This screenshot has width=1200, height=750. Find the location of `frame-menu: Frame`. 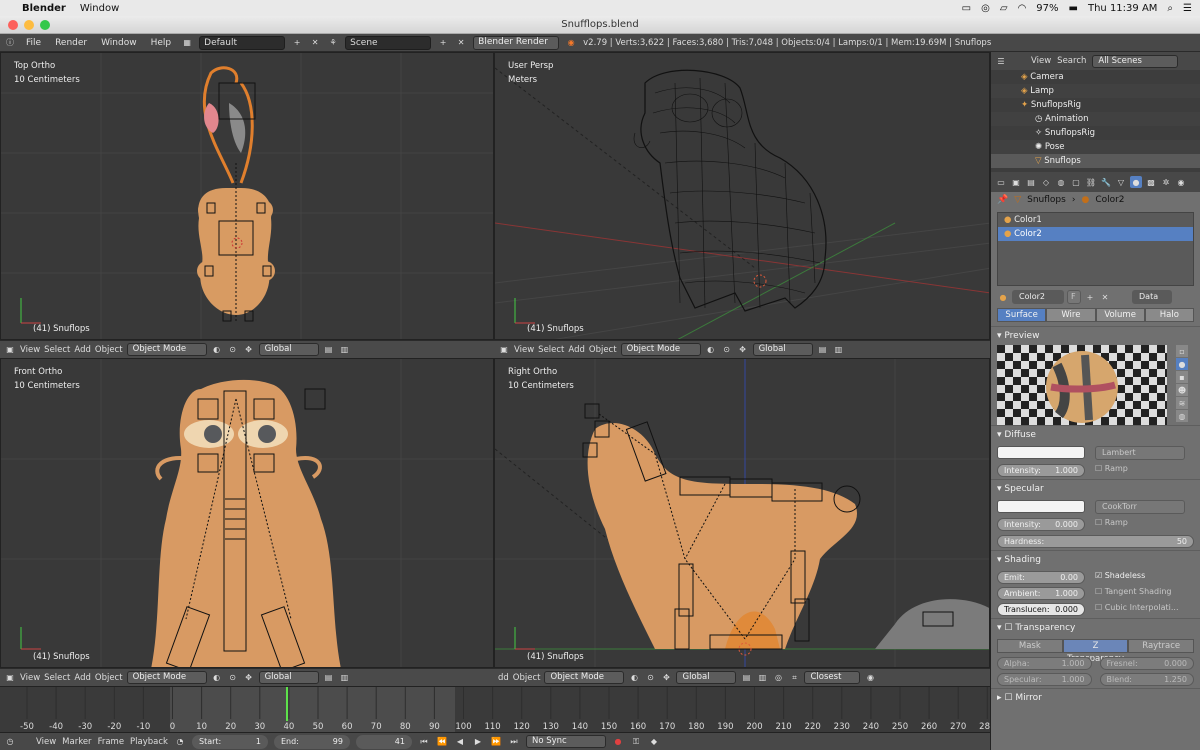

frame-menu: Frame is located at coordinates (111, 742).